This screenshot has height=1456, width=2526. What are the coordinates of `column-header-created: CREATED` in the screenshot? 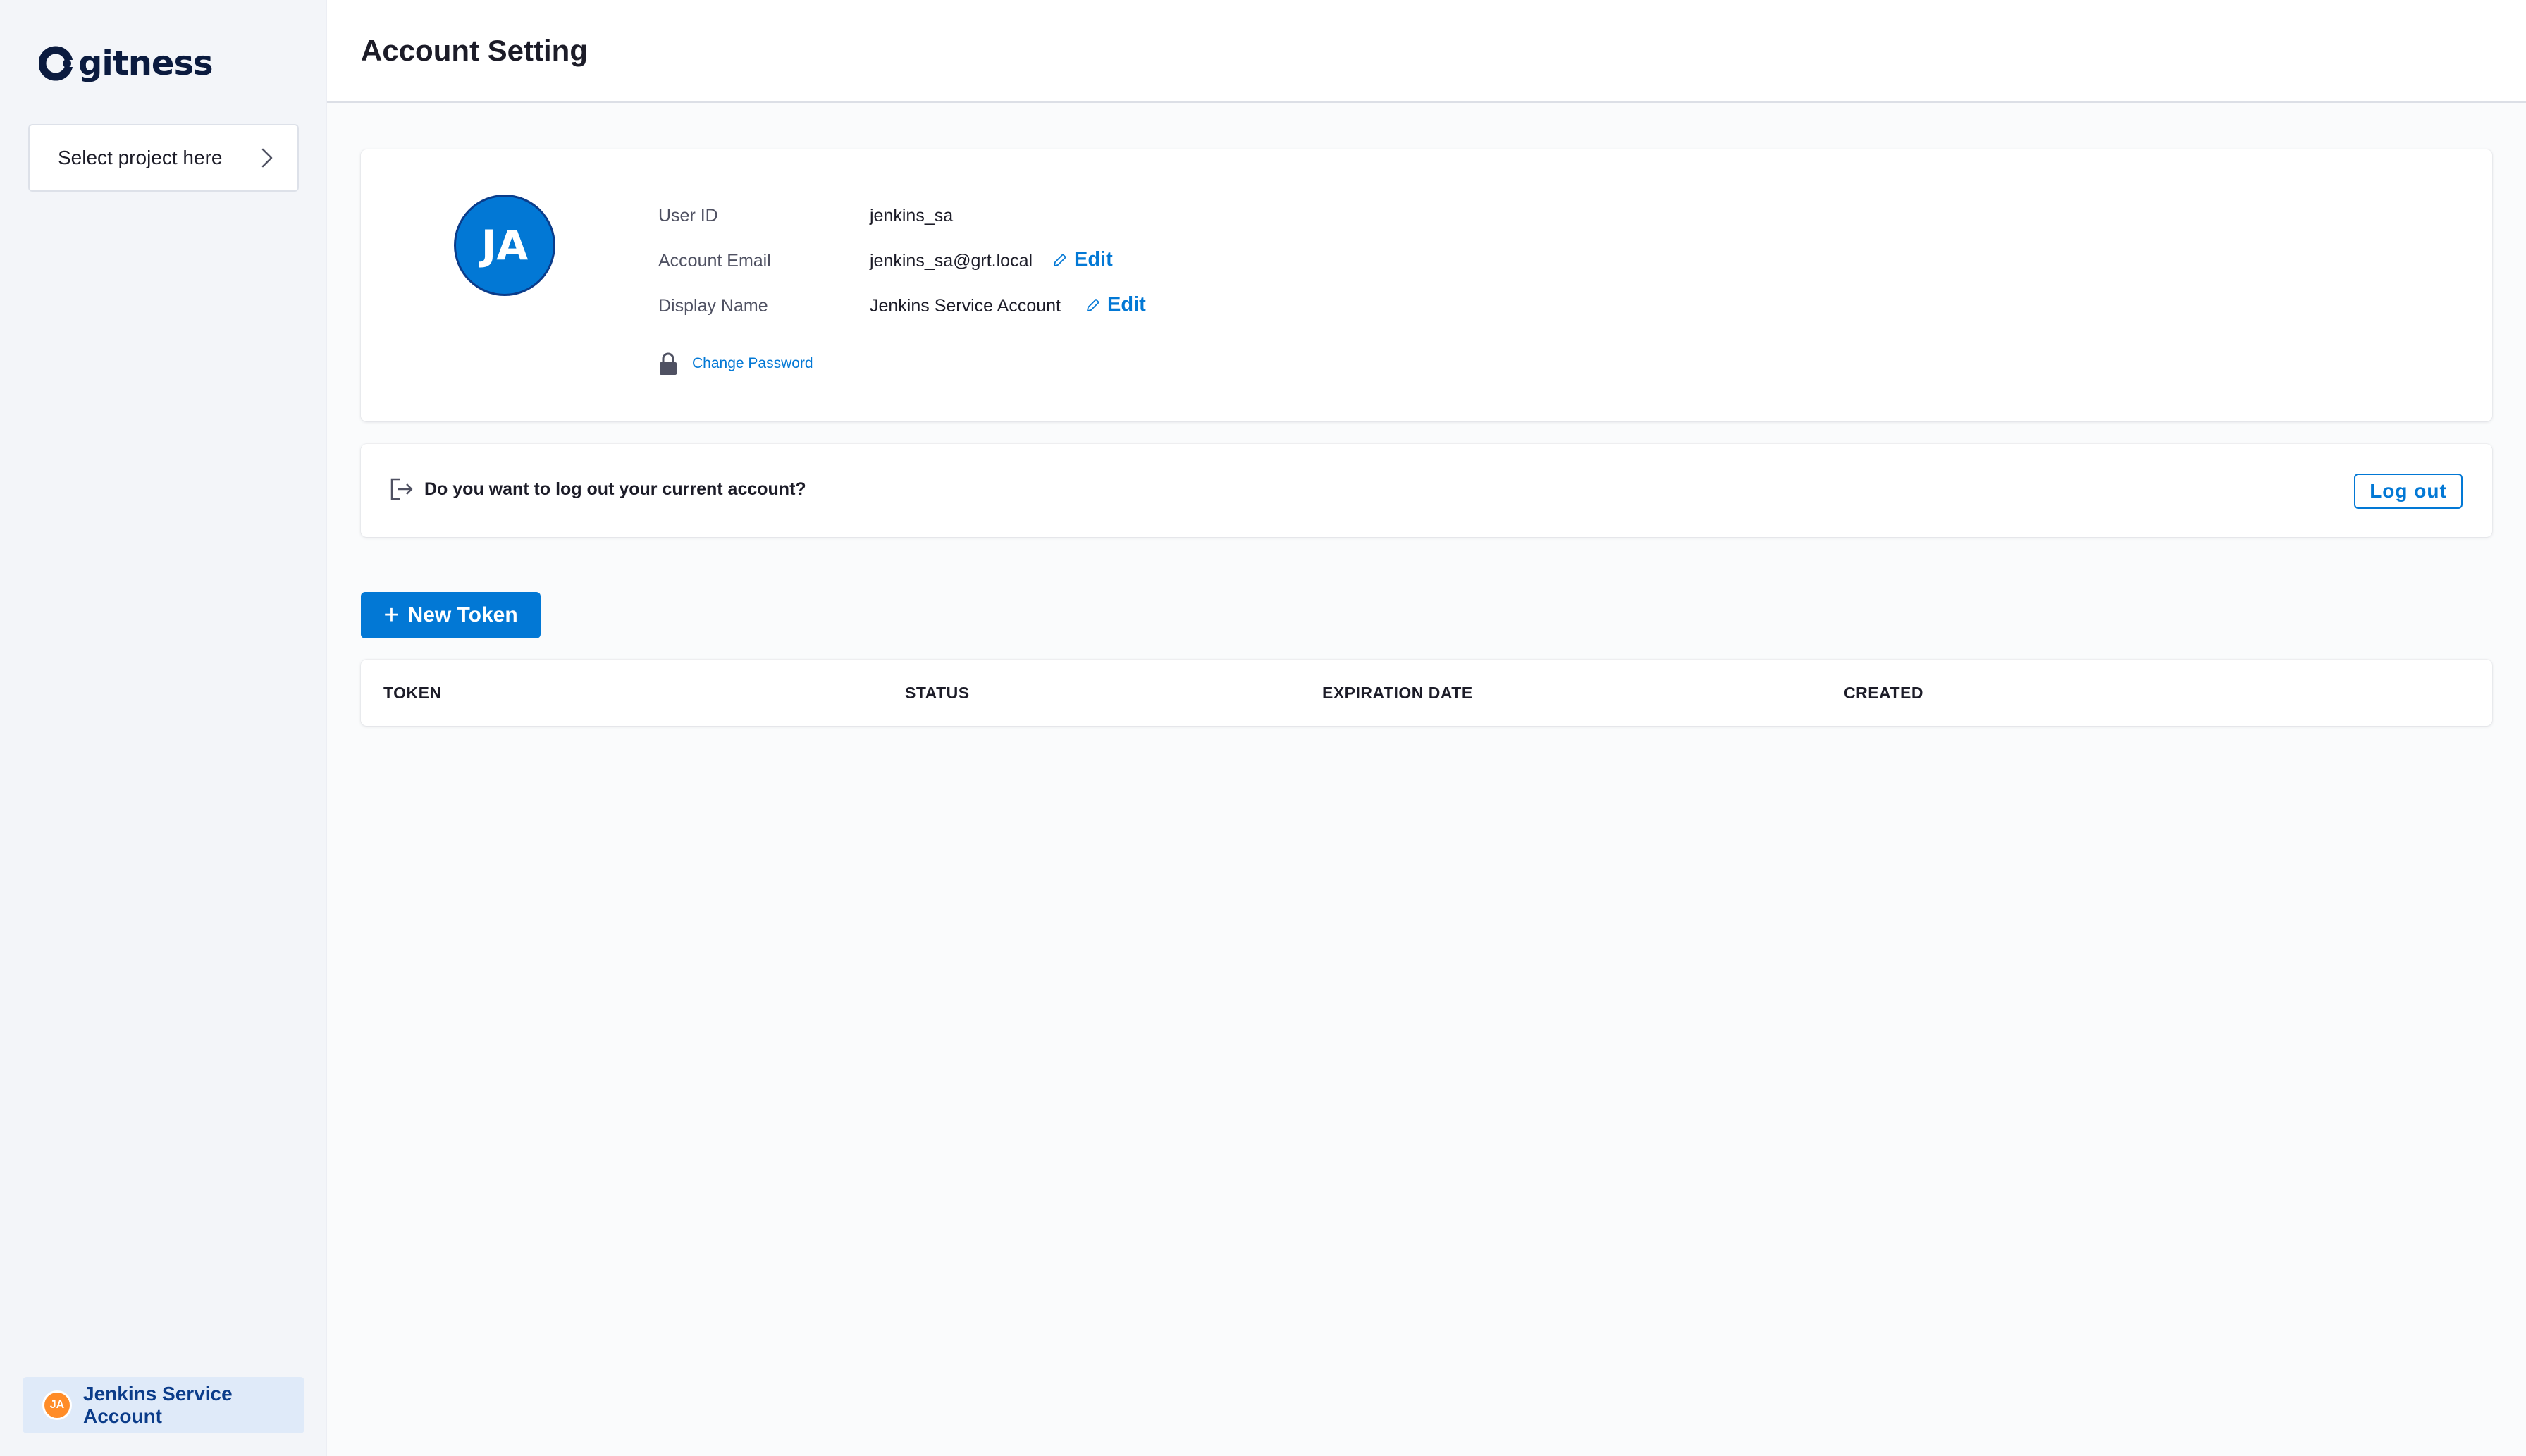 It's located at (1883, 693).